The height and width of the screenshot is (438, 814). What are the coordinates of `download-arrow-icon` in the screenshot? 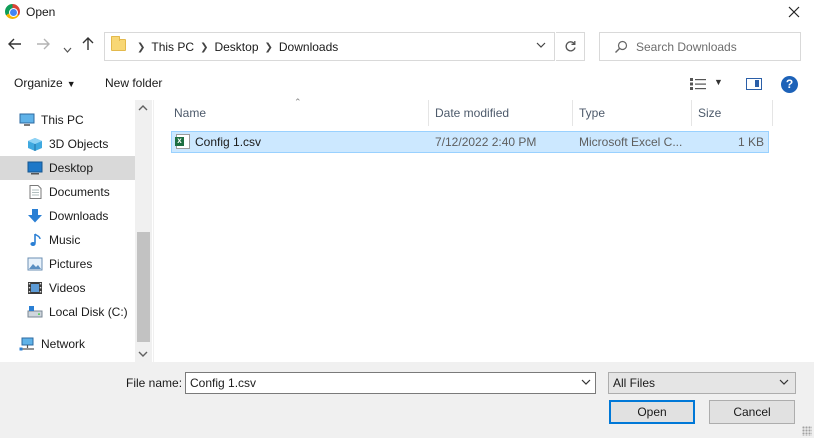 It's located at (35, 216).